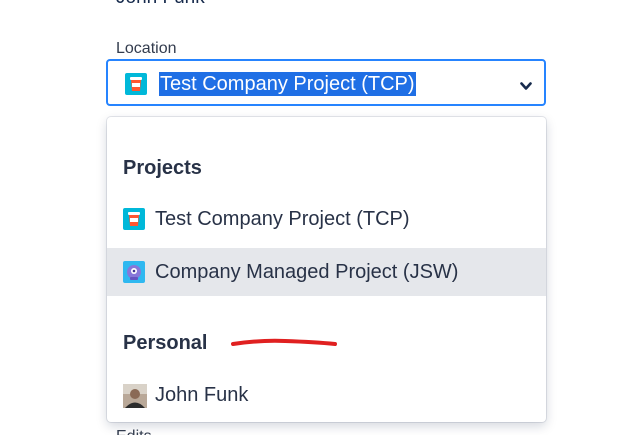 Image resolution: width=625 pixels, height=435 pixels. I want to click on group-heading-projects: Projects, so click(162, 168).